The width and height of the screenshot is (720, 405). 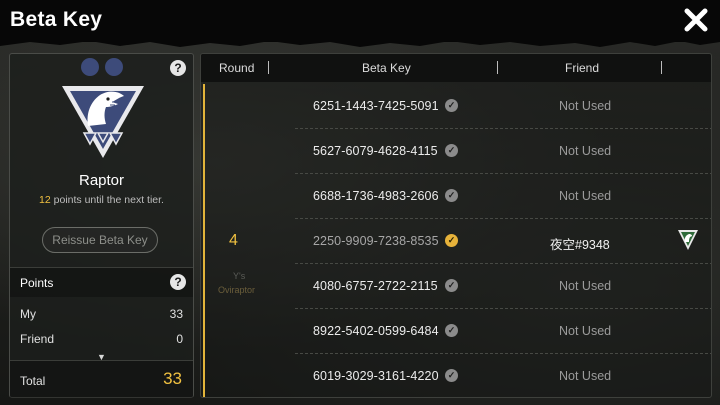 What do you see at coordinates (101, 314) in the screenshot?
I see `points-row-my: My 33` at bounding box center [101, 314].